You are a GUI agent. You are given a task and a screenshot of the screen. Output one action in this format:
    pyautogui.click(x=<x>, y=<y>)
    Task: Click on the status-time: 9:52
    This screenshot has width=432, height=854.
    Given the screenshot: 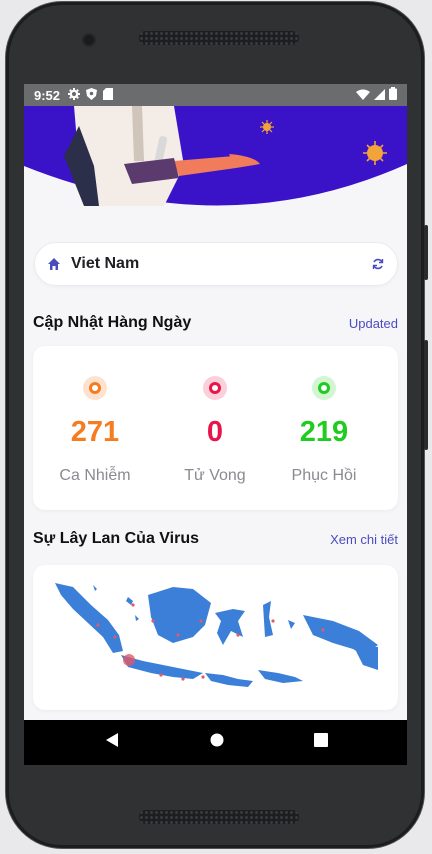 What is the action you would take?
    pyautogui.click(x=47, y=95)
    